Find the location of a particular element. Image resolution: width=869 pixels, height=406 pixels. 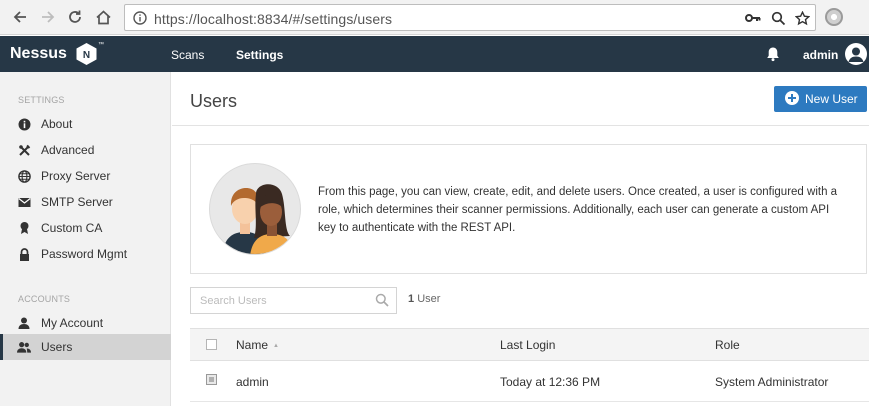

sidebar-item-label: Custom CA is located at coordinates (72, 228).